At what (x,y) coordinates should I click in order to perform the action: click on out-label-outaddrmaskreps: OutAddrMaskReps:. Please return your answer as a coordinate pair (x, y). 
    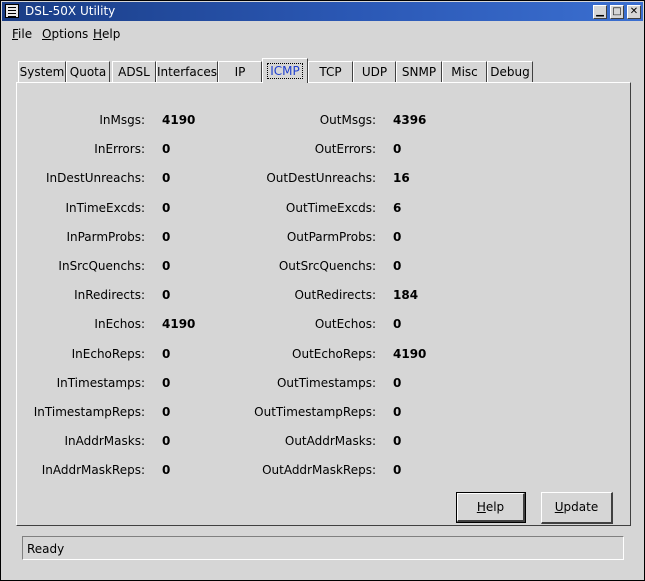
    Looking at the image, I should click on (319, 470).